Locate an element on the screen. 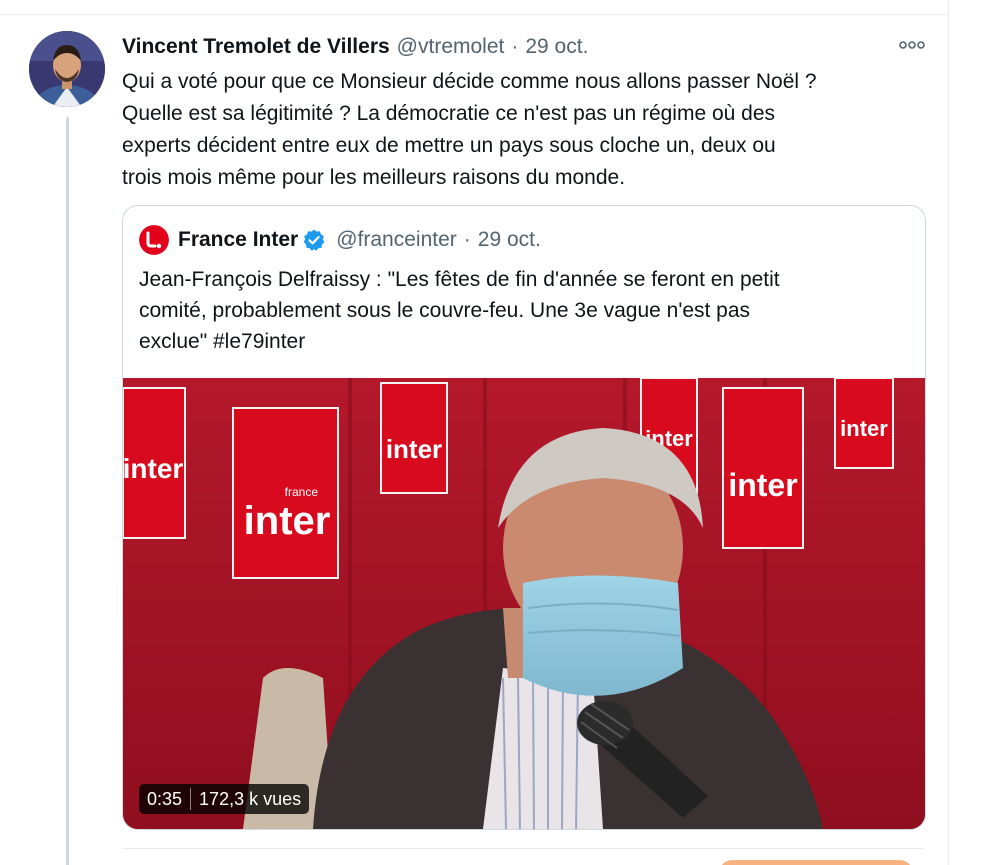 This screenshot has height=865, width=991. video-stats-badge: 0:35 172,3 k vues is located at coordinates (224, 799).